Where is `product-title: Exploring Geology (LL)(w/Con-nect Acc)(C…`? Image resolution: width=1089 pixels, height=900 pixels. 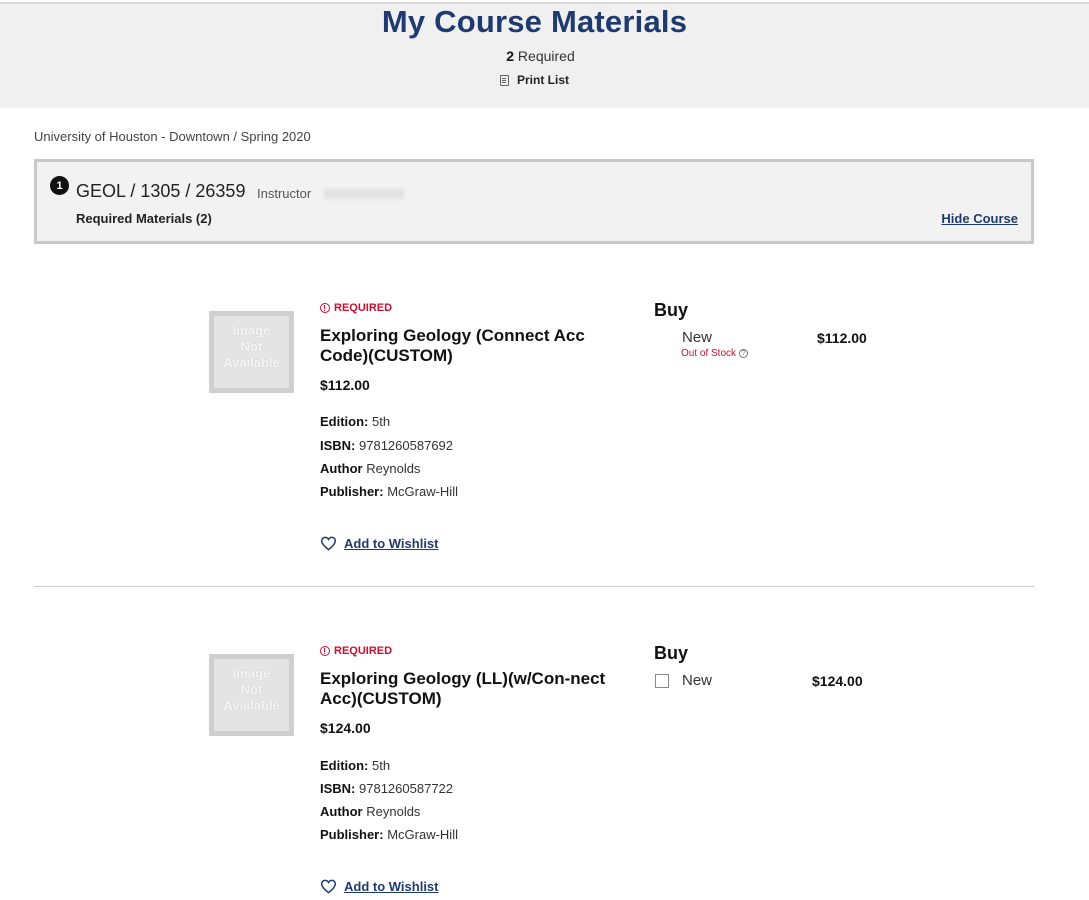
product-title: Exploring Geology (LL)(w/Con-nect Acc)(C… is located at coordinates (463, 688).